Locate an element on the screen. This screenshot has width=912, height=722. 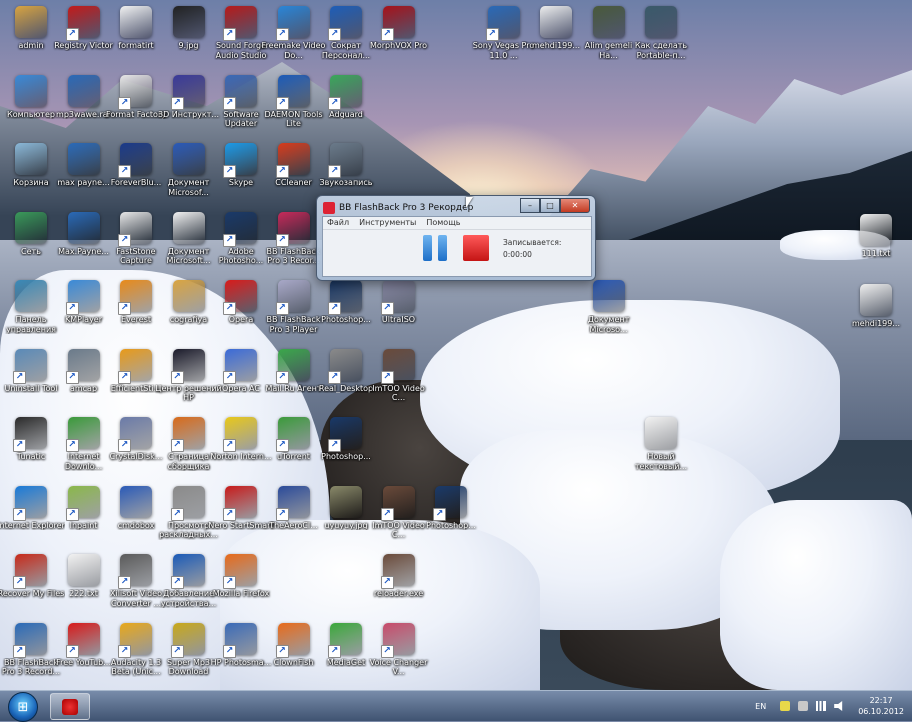
recording-status-label: Записывается: is located at coordinates (532, 242).